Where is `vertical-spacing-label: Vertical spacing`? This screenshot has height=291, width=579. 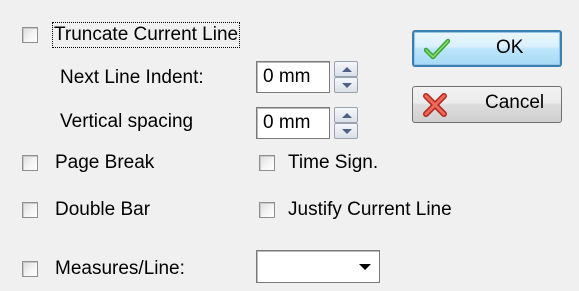
vertical-spacing-label: Vertical spacing is located at coordinates (127, 121).